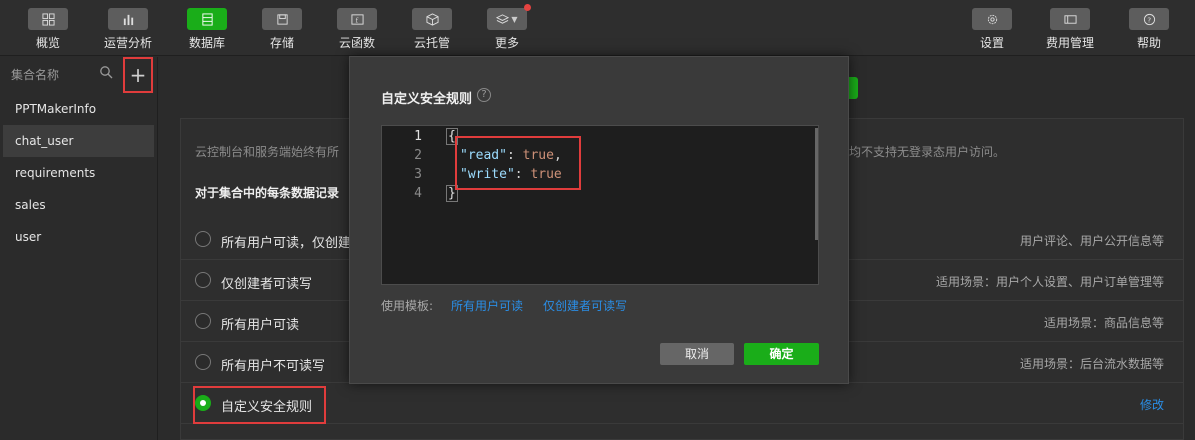 Image resolution: width=1195 pixels, height=440 pixels. I want to click on permission-description: 云控制台和服务端始终有所, so click(267, 152).